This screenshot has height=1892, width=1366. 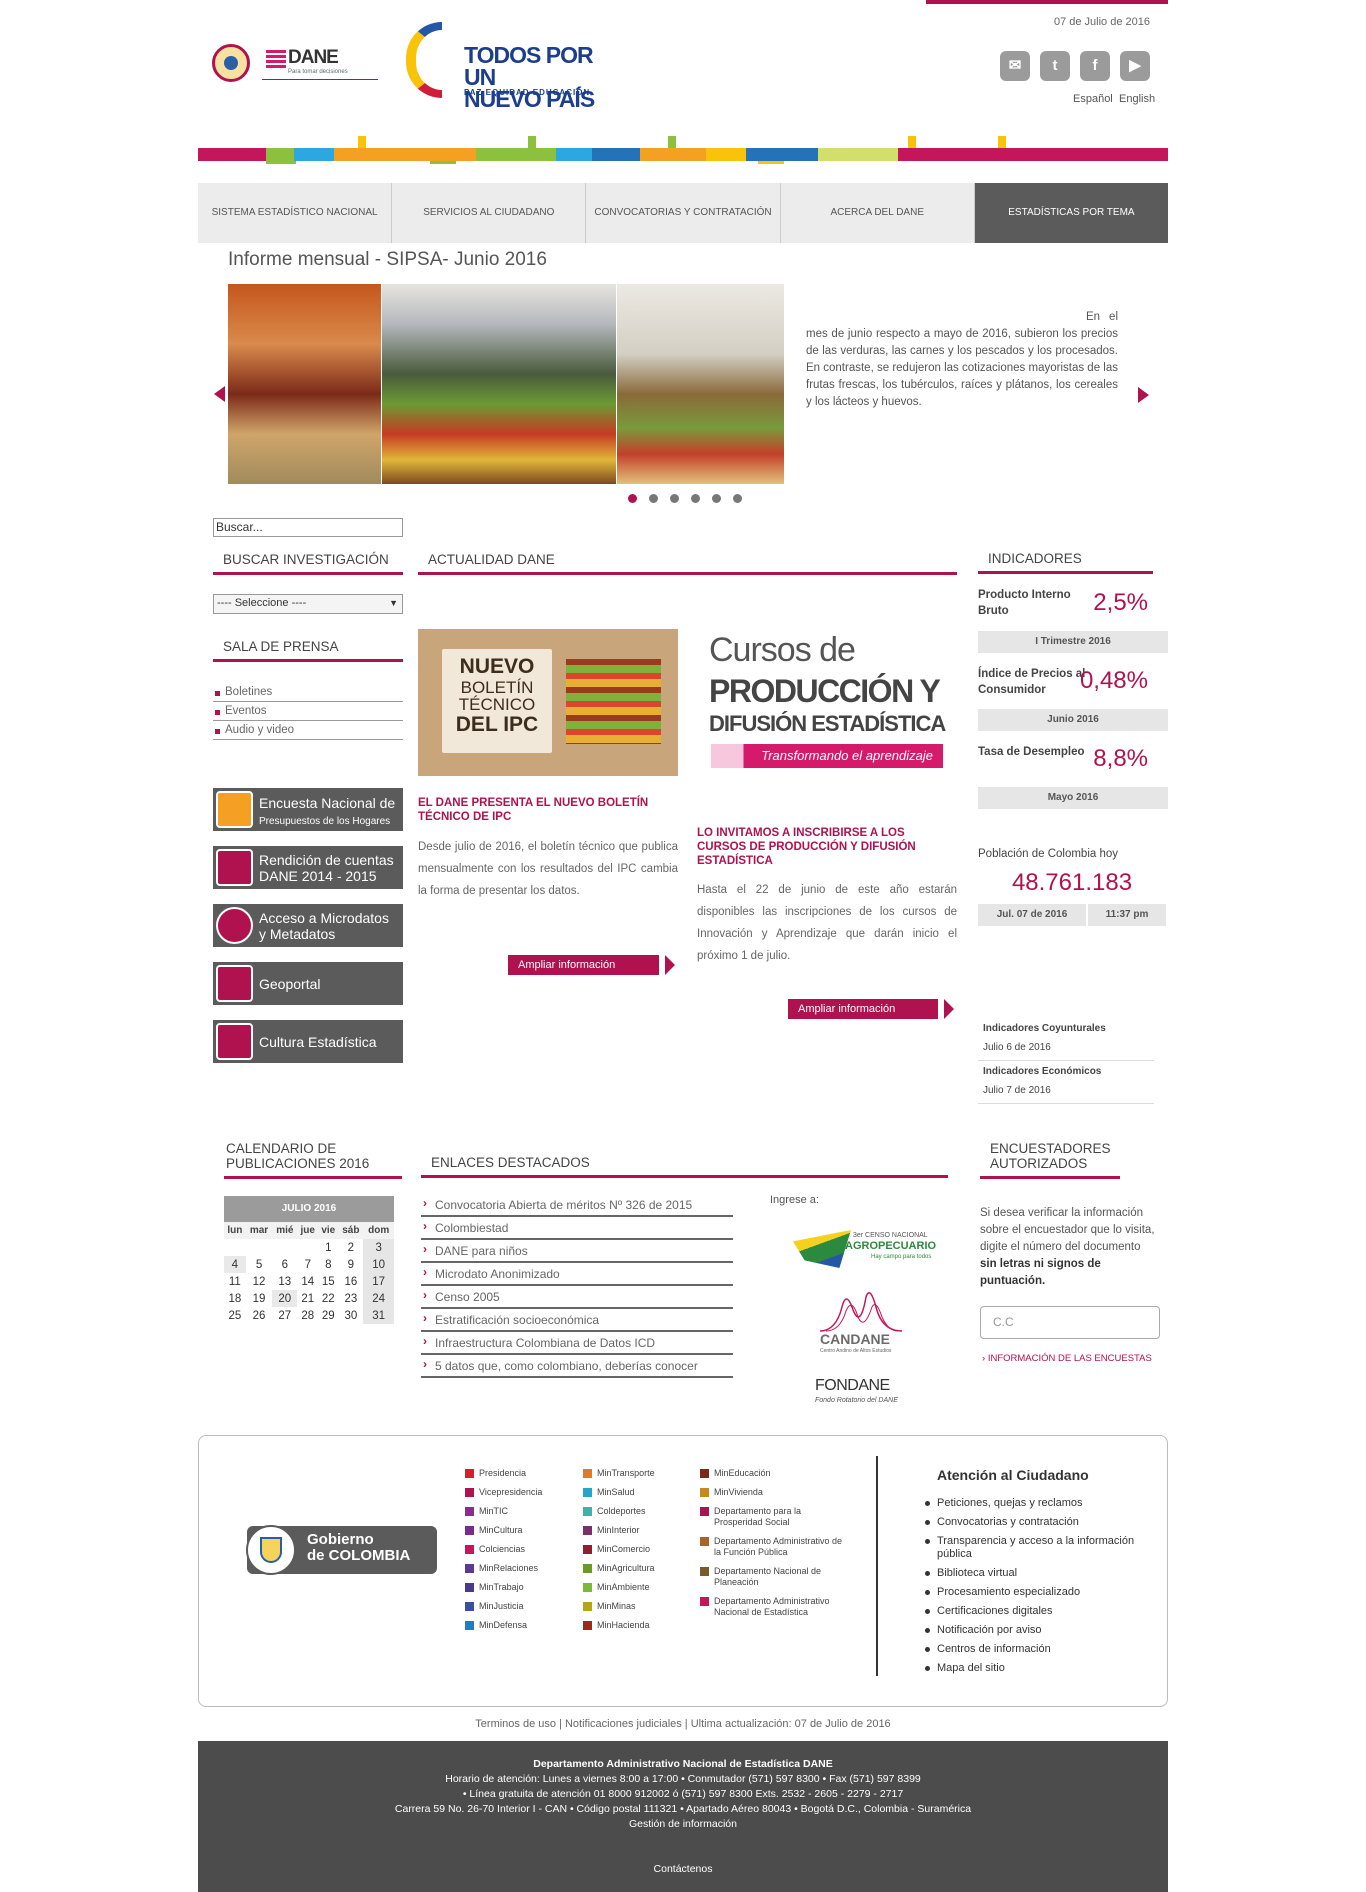 I want to click on ministry-link: MinVivienda, so click(x=775, y=1492).